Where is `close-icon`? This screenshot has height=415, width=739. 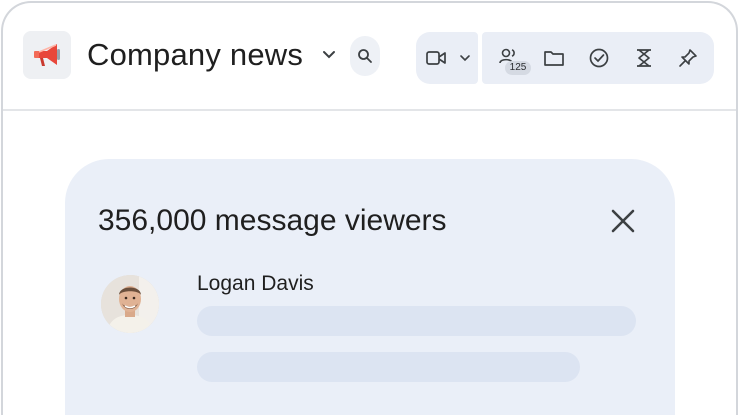 close-icon is located at coordinates (623, 221).